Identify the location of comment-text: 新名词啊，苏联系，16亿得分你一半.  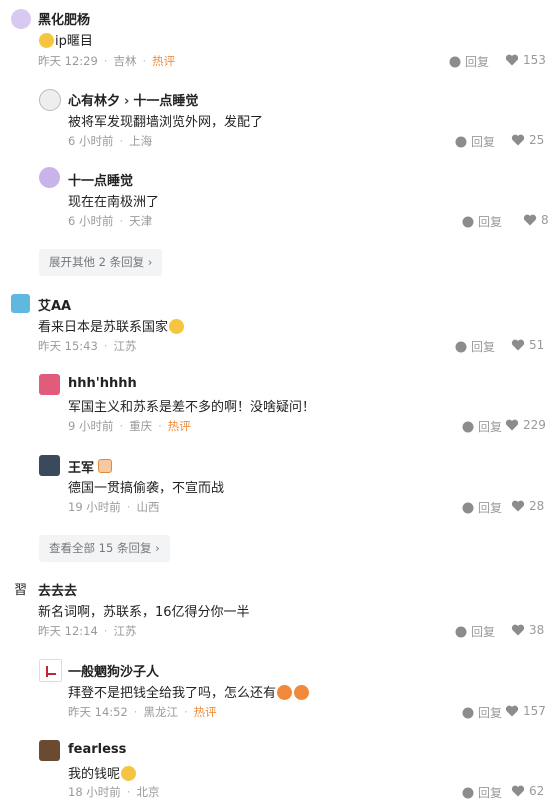
(144, 612).